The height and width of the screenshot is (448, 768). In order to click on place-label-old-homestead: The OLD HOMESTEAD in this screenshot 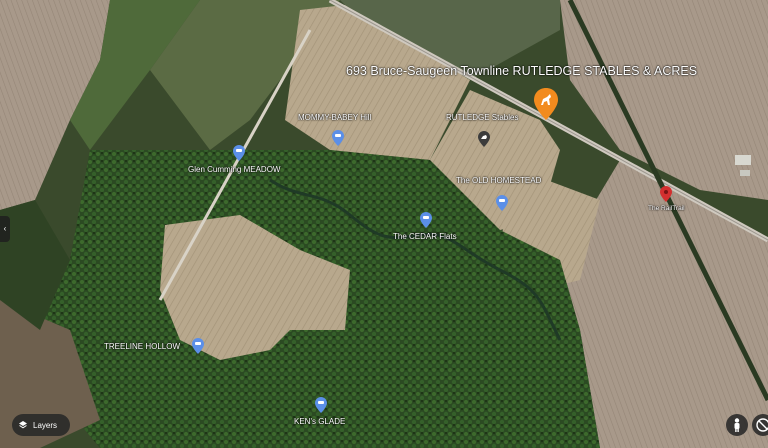, I will do `click(499, 180)`.